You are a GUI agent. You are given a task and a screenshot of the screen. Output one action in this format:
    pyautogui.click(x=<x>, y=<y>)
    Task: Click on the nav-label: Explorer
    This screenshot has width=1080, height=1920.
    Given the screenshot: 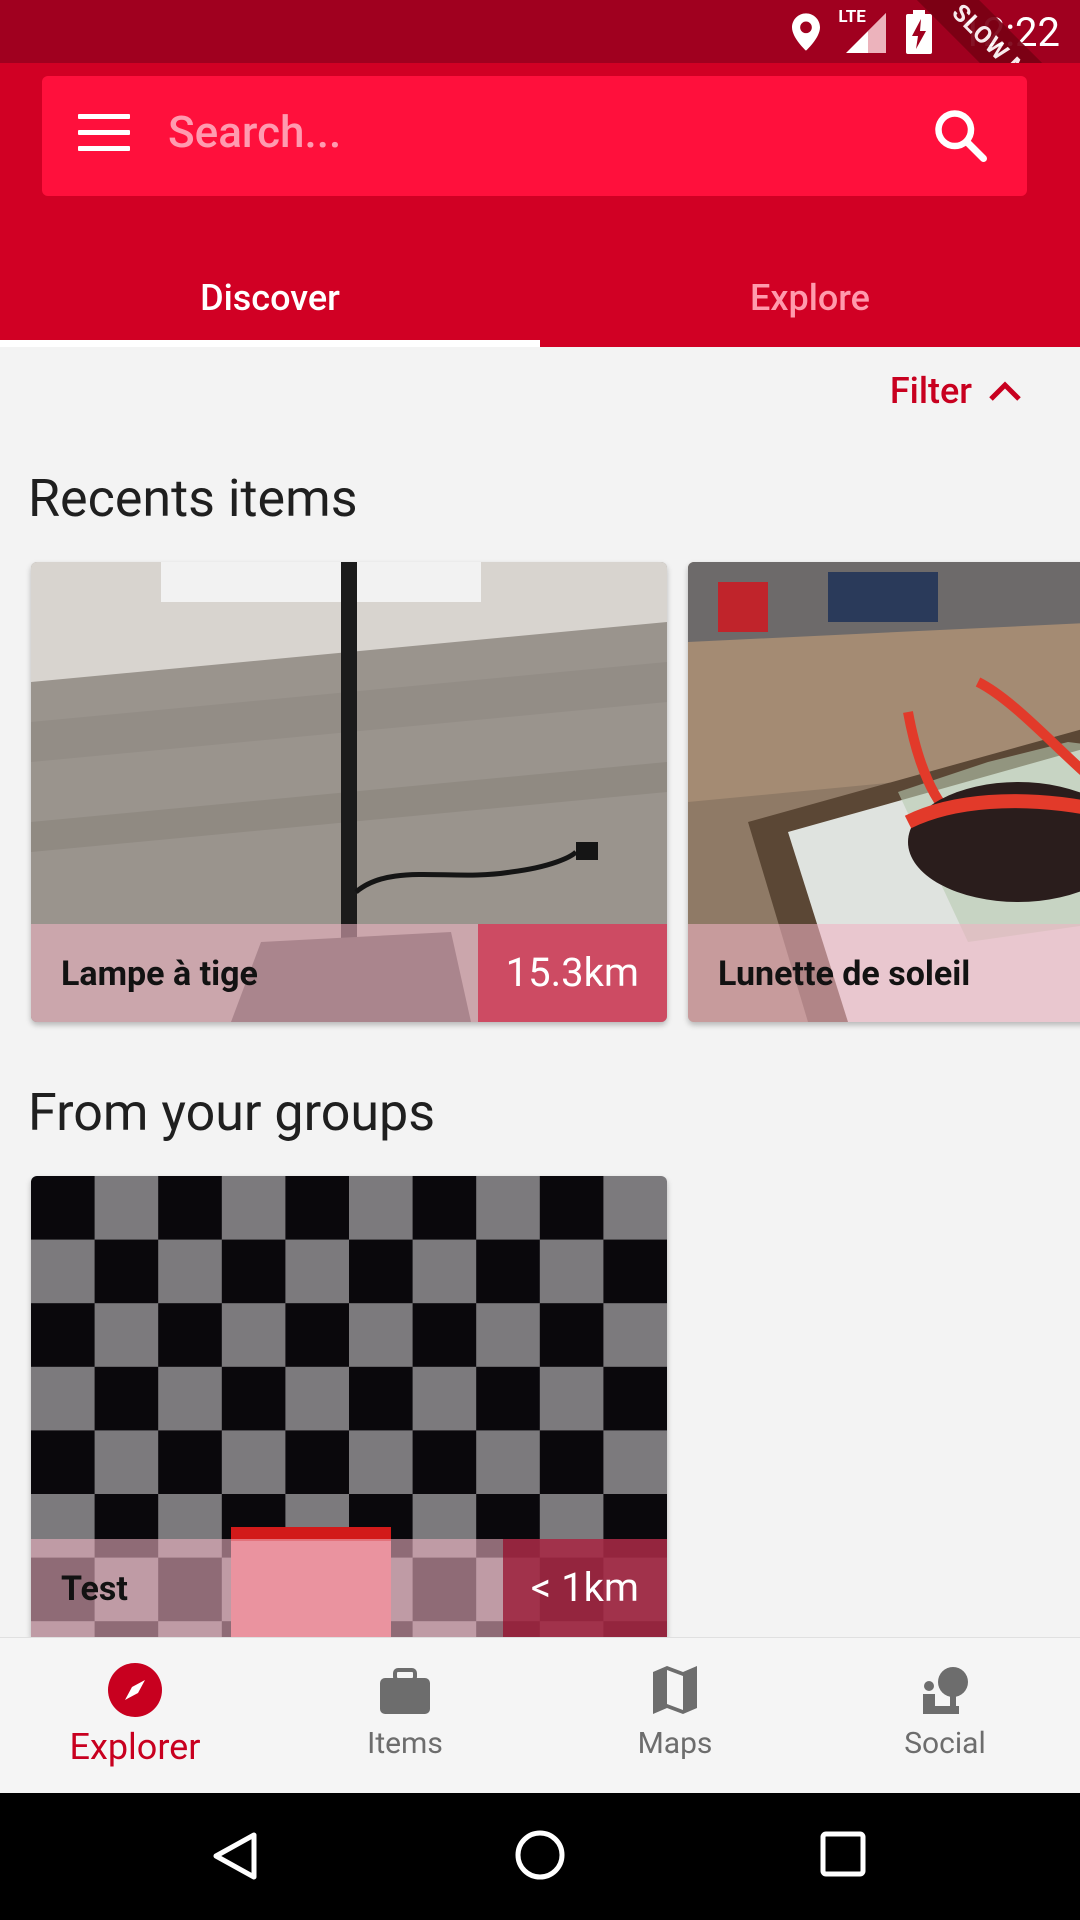 What is the action you would take?
    pyautogui.click(x=135, y=1747)
    